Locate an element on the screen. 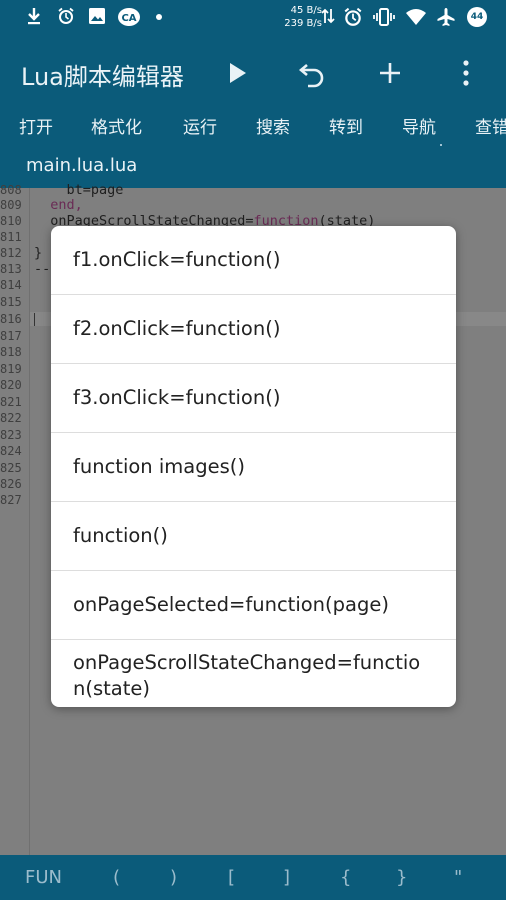 The width and height of the screenshot is (506, 900). status-bar: CA 45 B/s 239 B/s 44 is located at coordinates (253, 17).